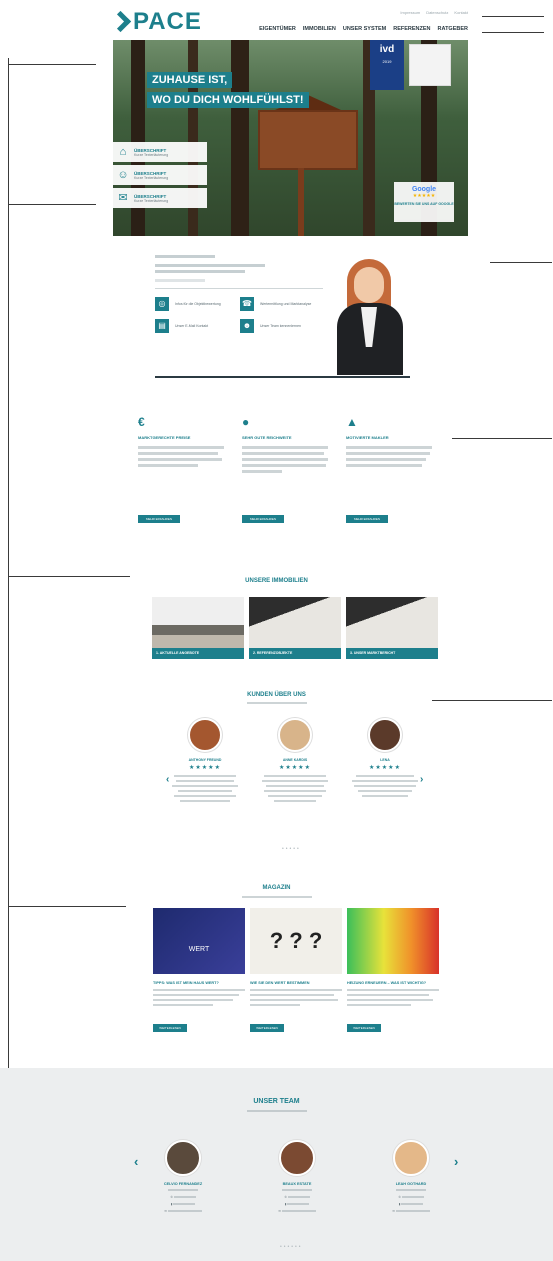 Image resolution: width=553 pixels, height=1261 pixels. Describe the element at coordinates (199, 941) in the screenshot. I see `article-image: WERT` at that location.